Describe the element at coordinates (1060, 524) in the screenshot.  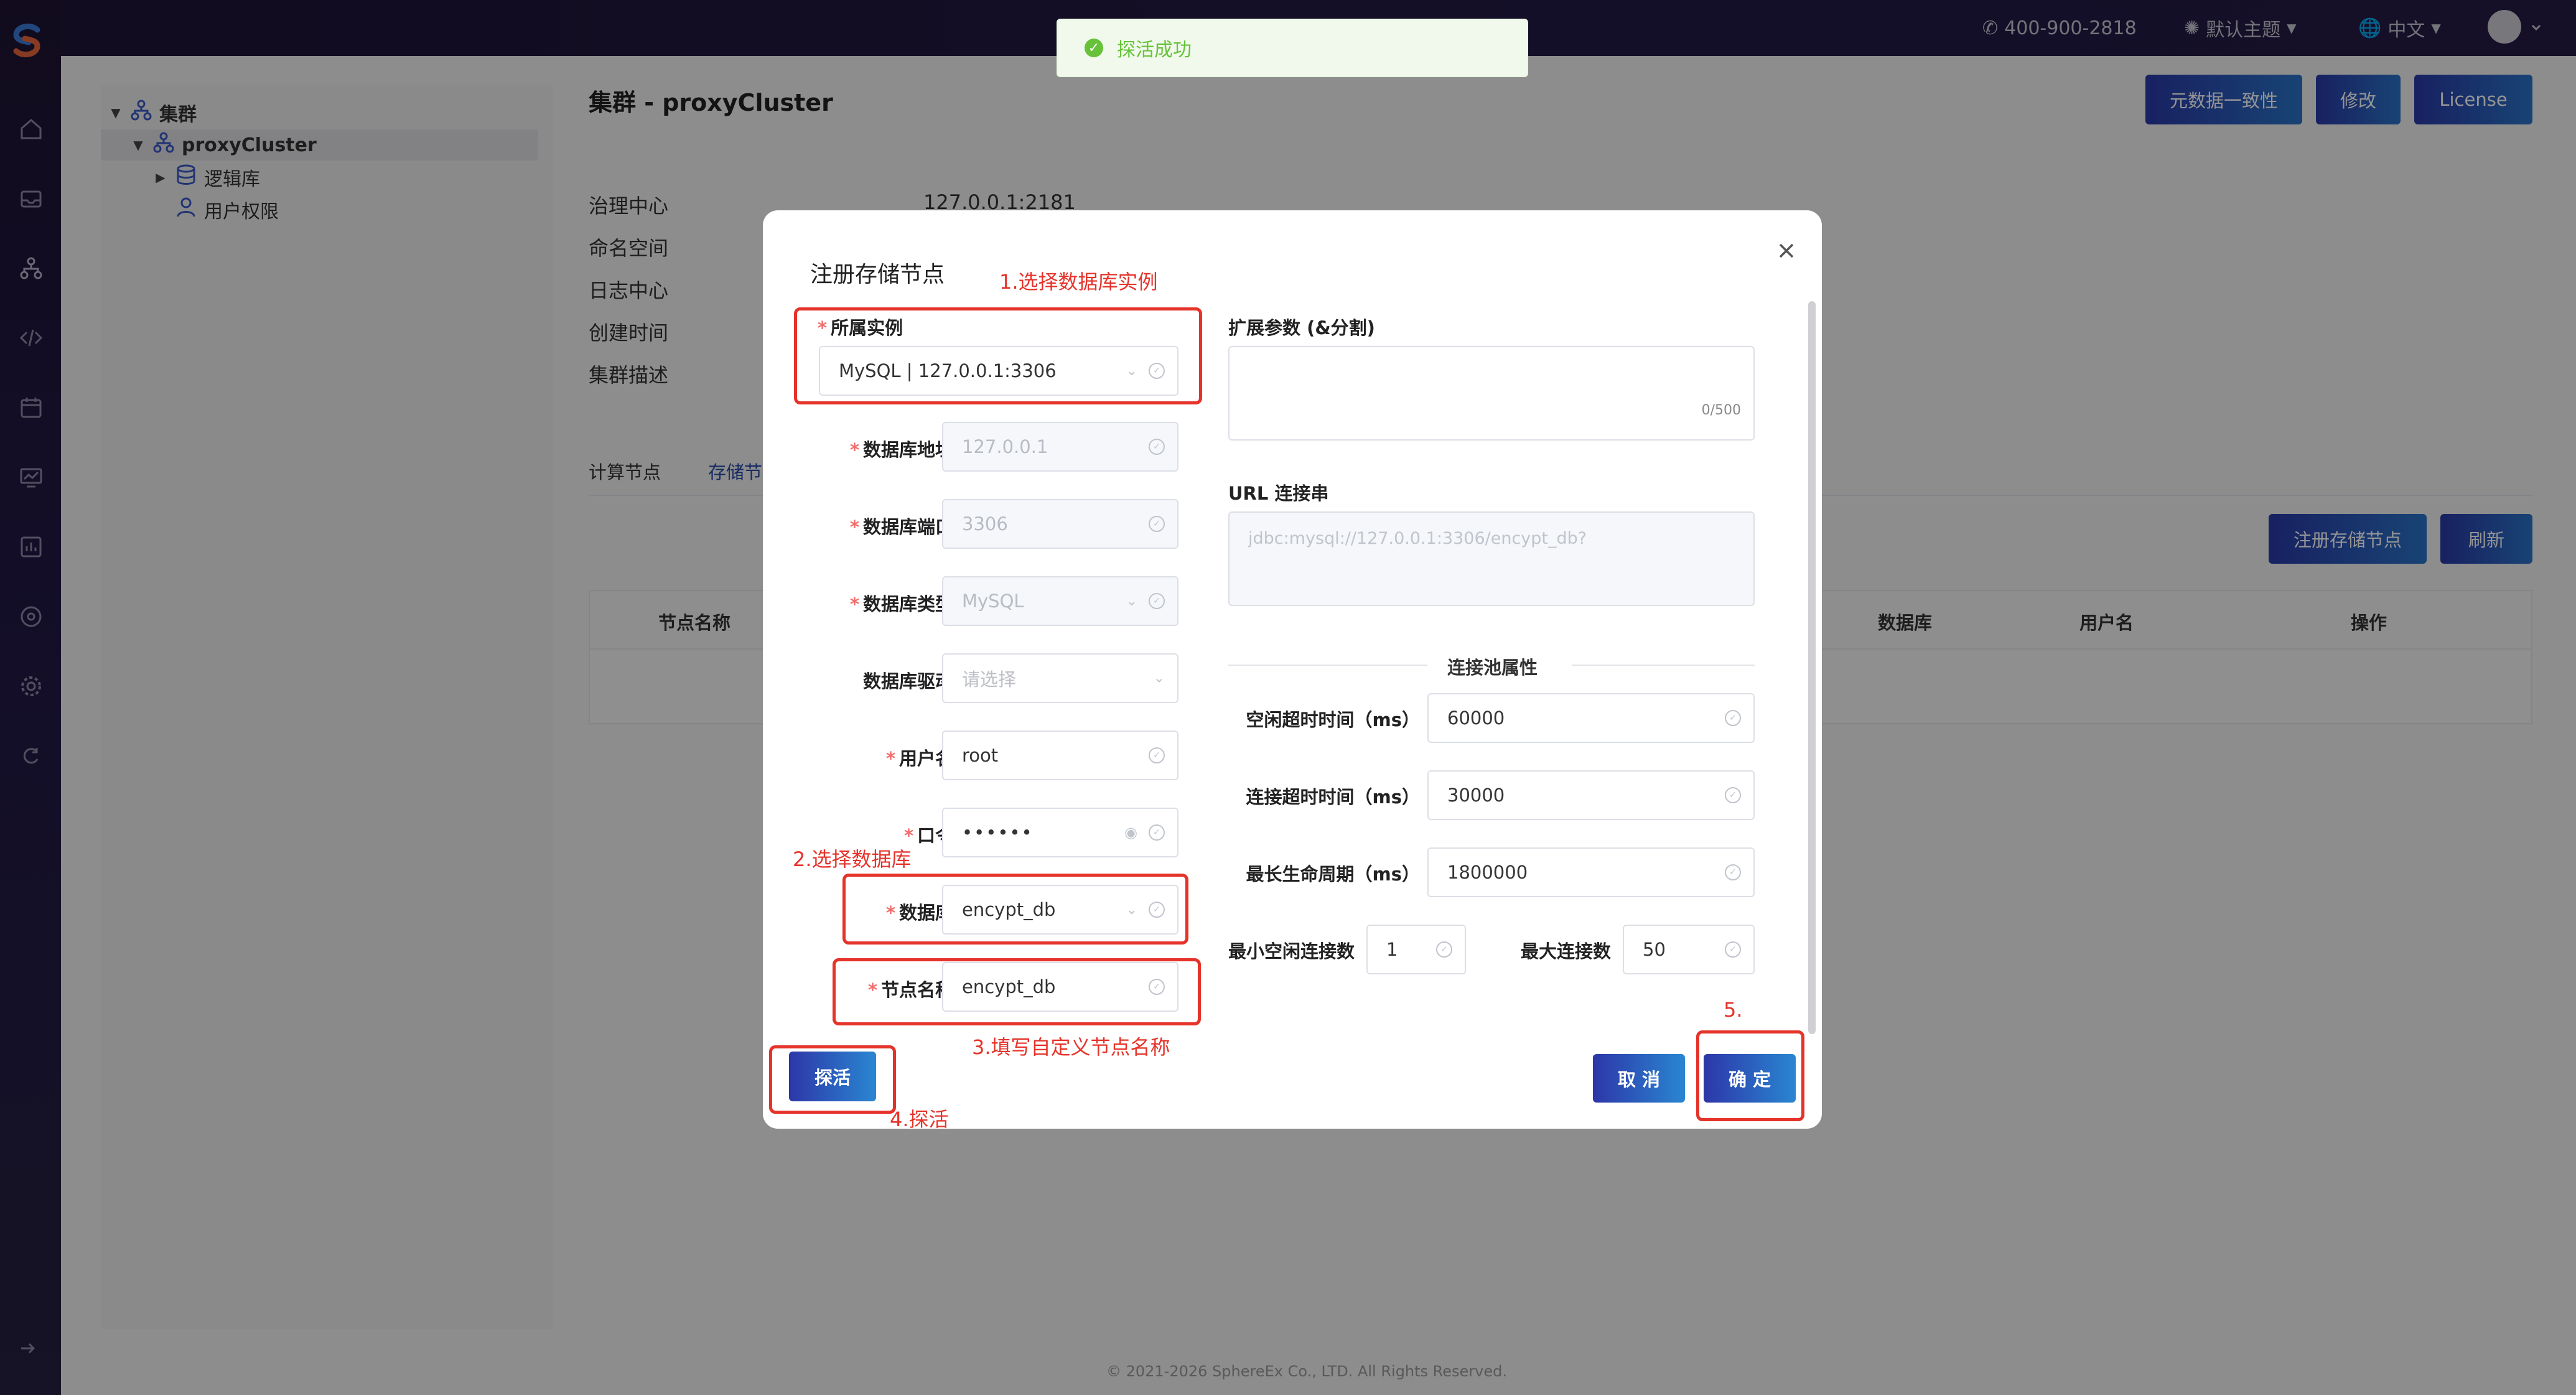
I see `db-port-input: 3306 ✓` at that location.